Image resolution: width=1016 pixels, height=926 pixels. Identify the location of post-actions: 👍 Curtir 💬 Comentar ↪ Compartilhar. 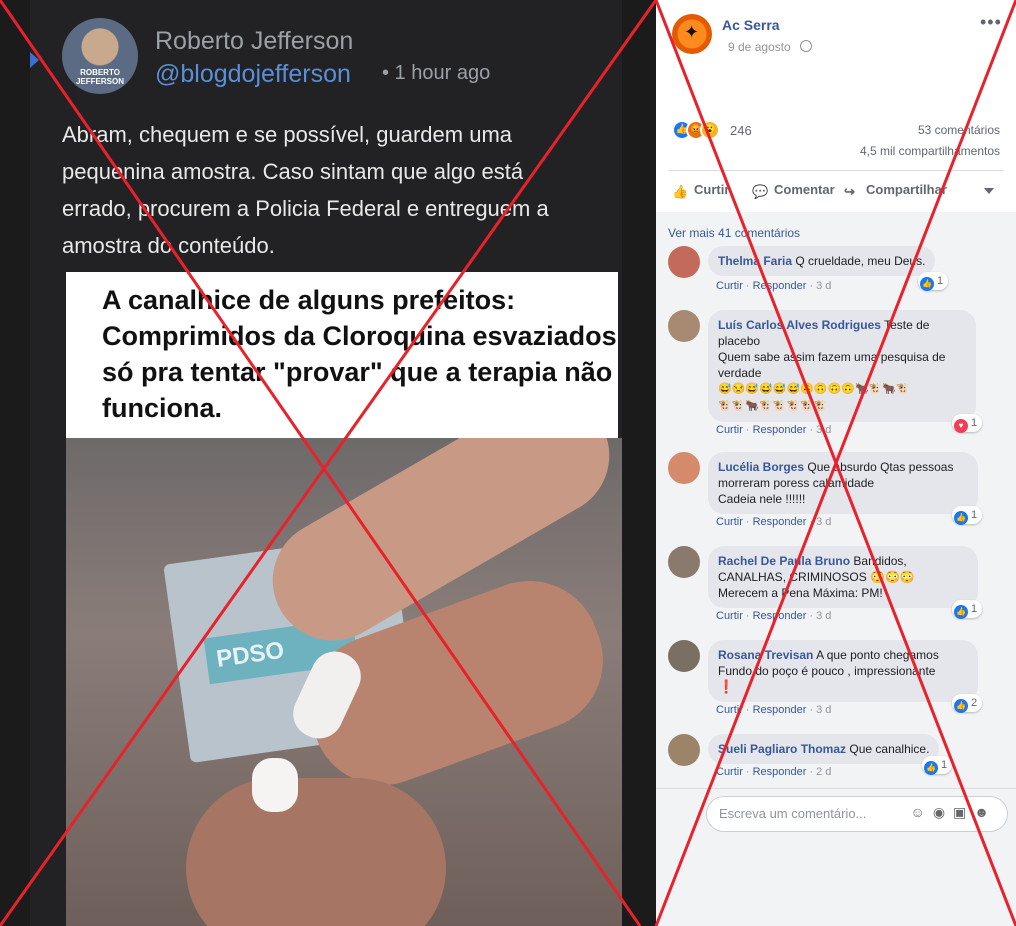
(837, 191).